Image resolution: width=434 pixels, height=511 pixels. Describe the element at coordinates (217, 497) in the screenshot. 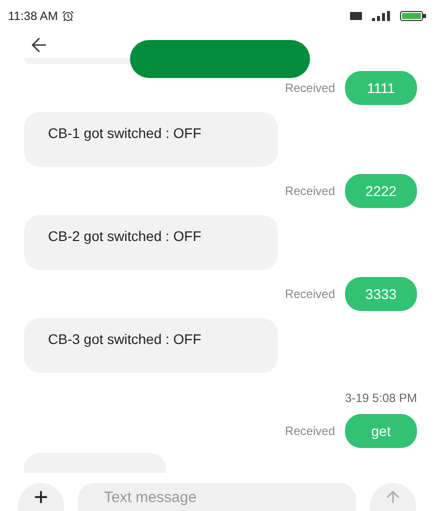

I see `message-input: Text message` at that location.